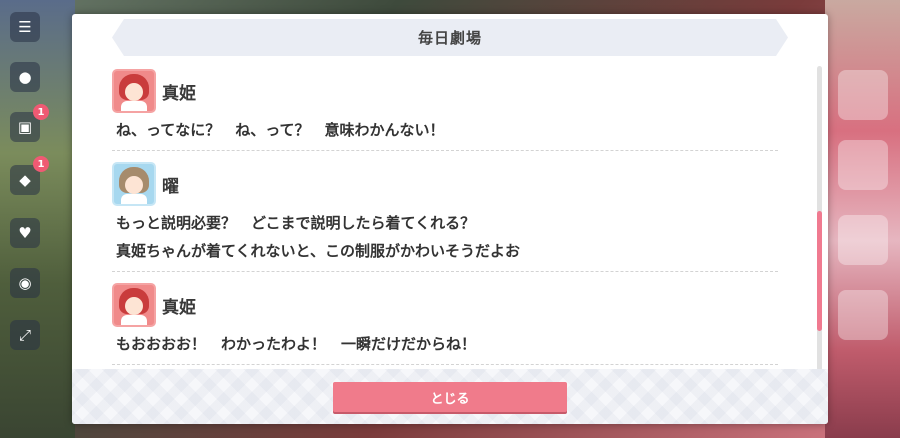  I want to click on dialogue-line: もっと説明必要？ どこまで説明したら着てくれる？, so click(296, 223).